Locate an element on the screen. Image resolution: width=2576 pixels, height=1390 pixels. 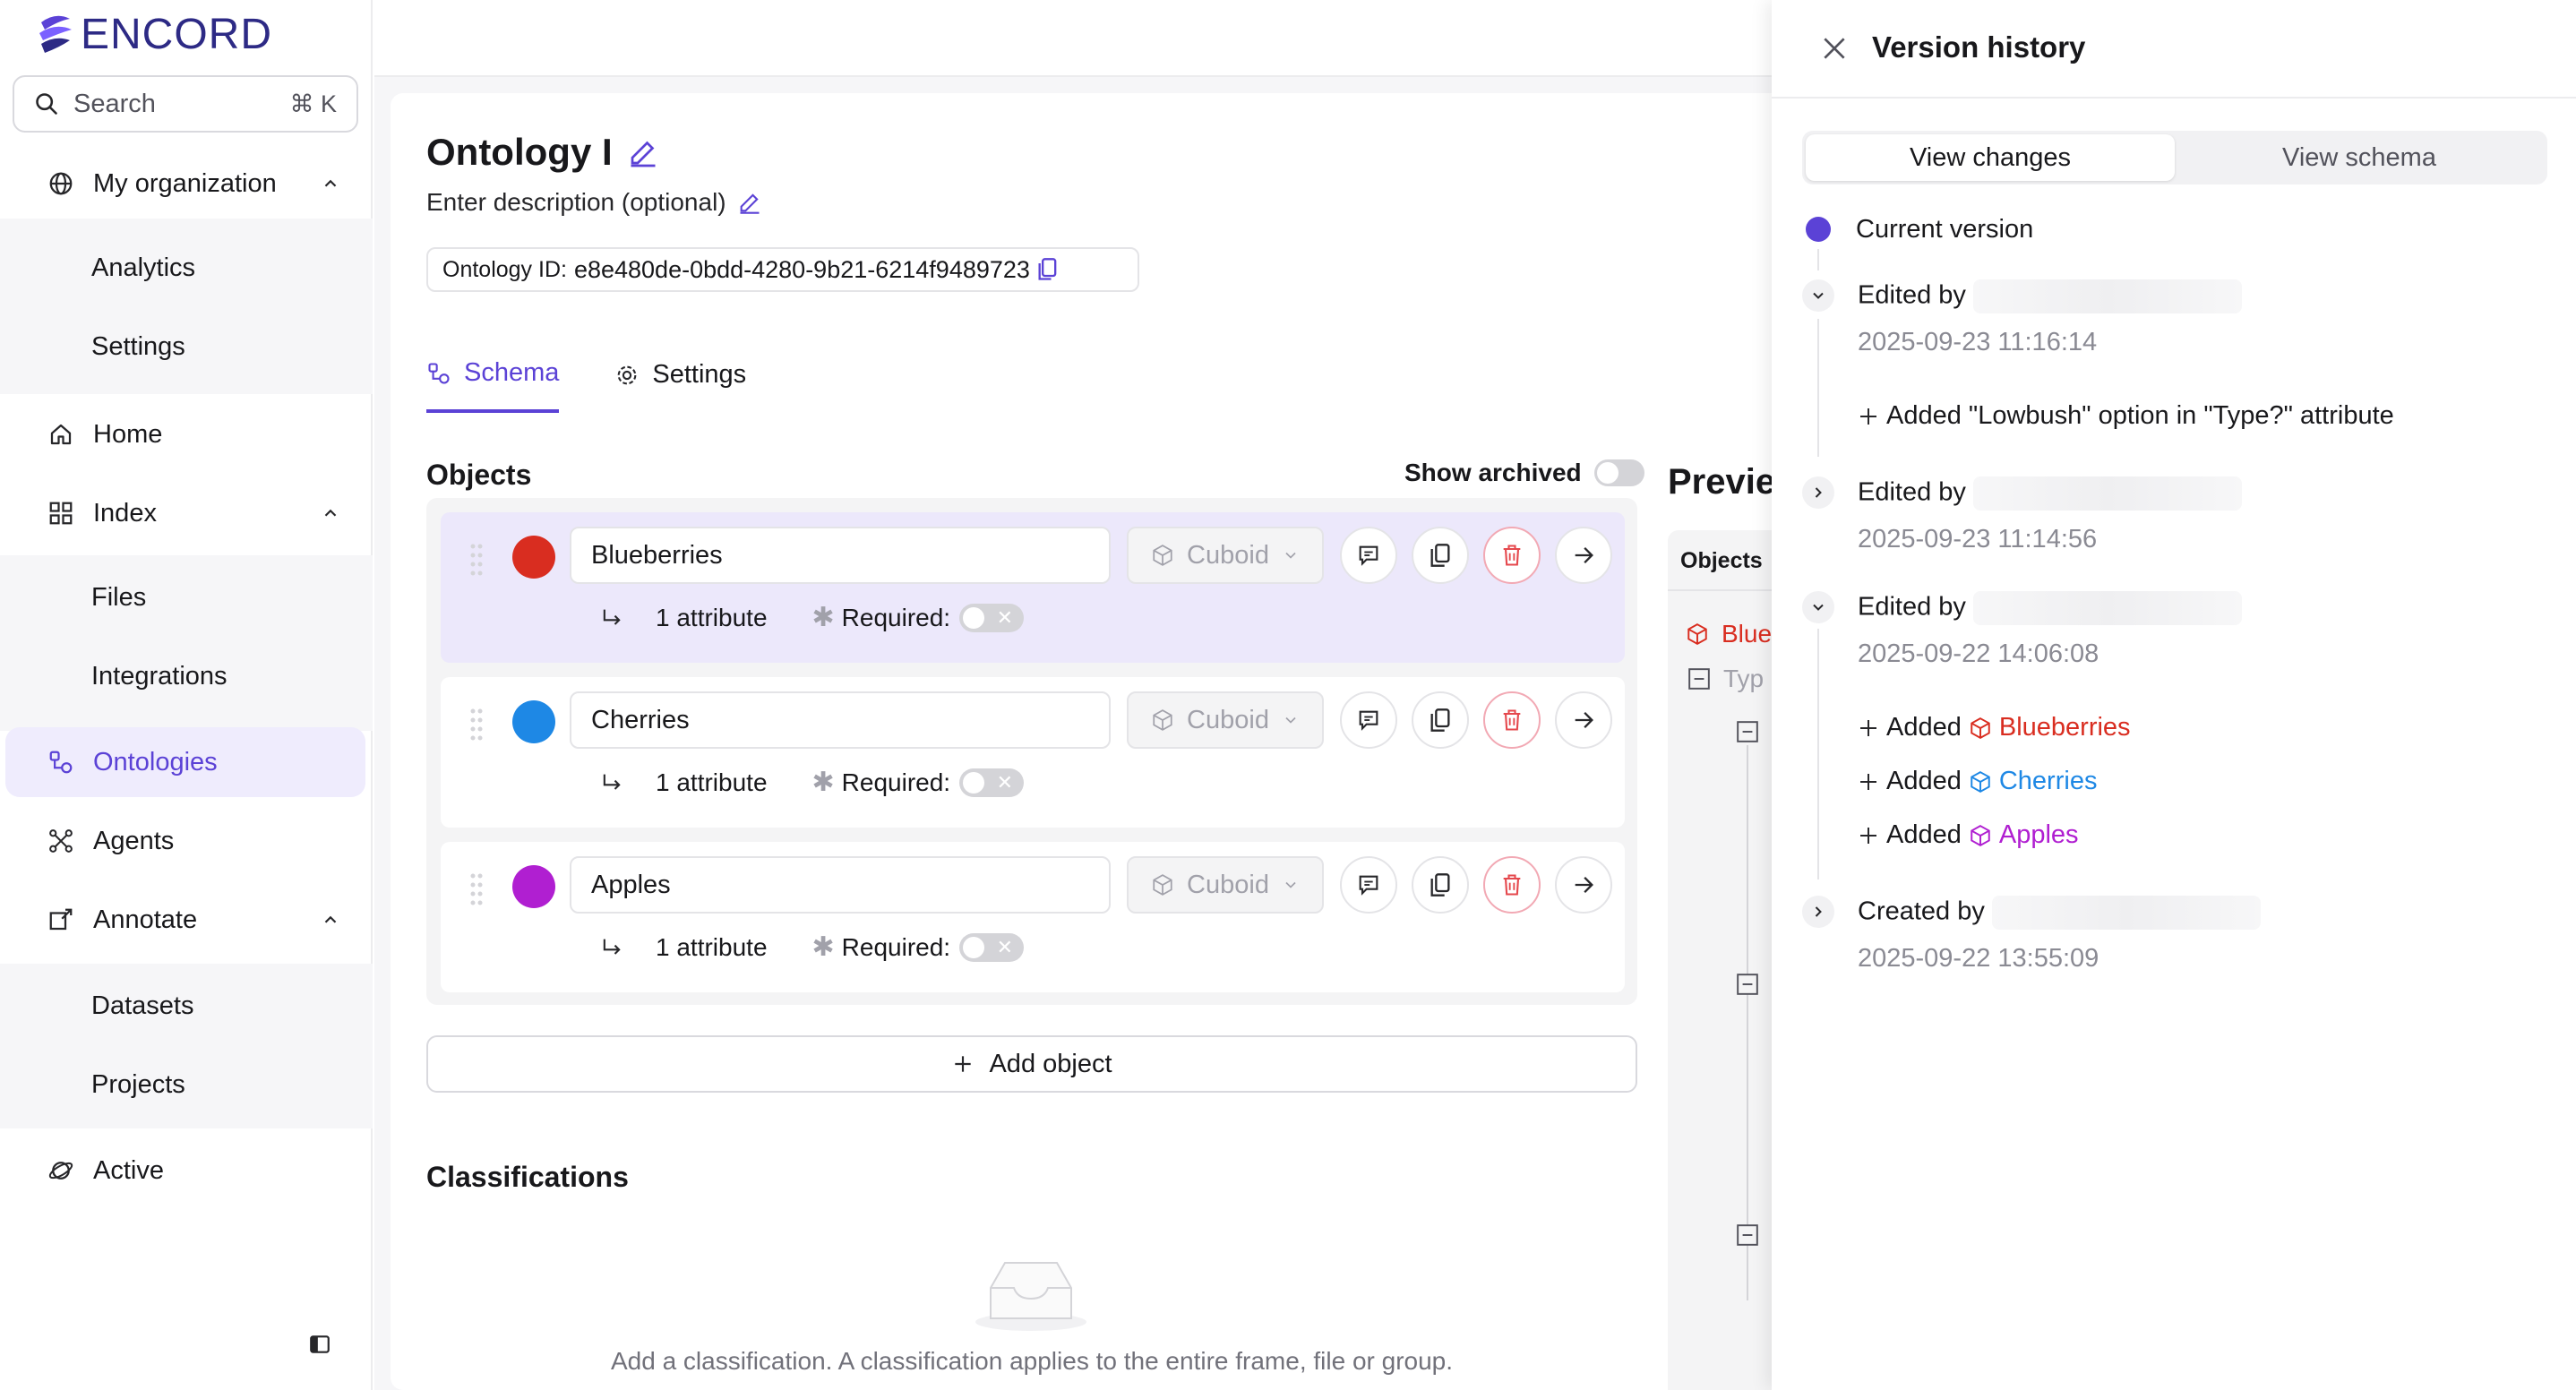
ontology-icon is located at coordinates (61, 763).